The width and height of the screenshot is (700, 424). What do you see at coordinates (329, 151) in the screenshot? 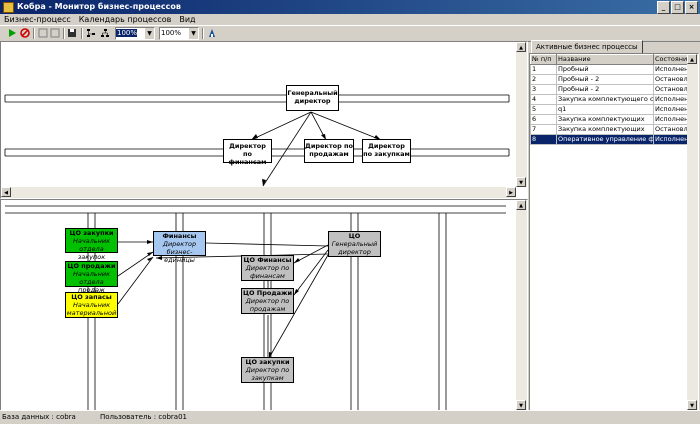
I see `org-node-sales: Директор по продажам` at bounding box center [329, 151].